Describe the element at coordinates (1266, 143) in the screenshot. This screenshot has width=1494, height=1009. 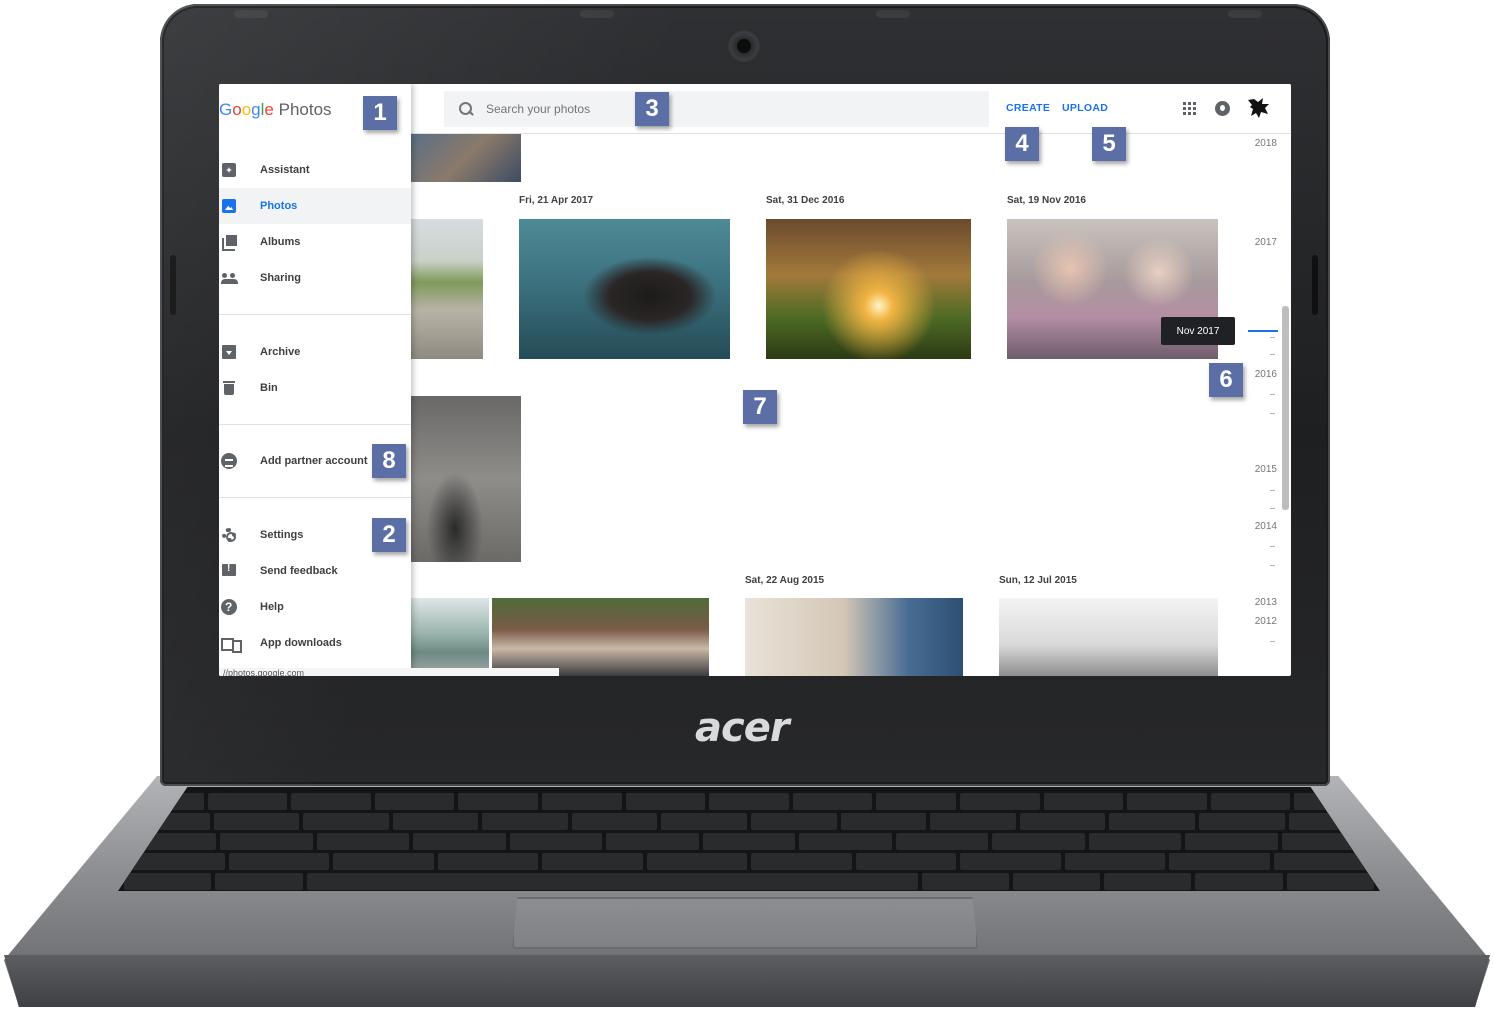
I see `timeline-year: 2018` at that location.